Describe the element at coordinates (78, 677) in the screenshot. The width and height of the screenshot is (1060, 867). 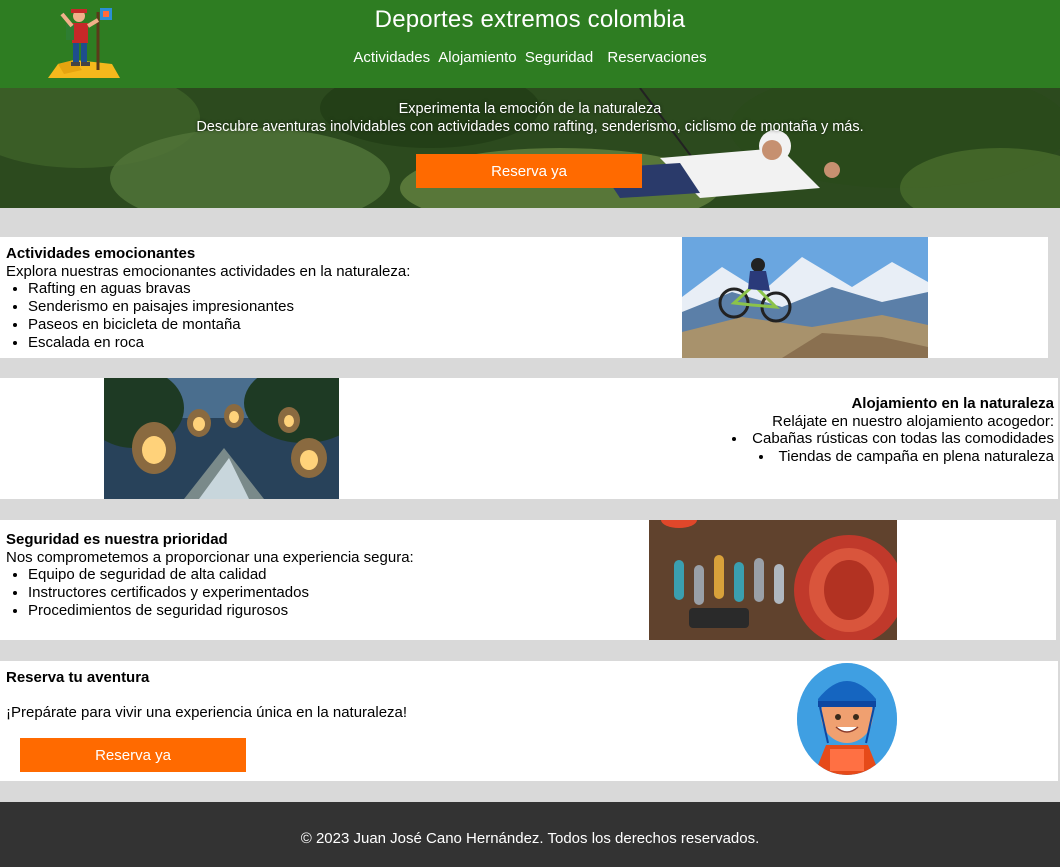
I see `booking-title: Reserva tu aventura` at that location.